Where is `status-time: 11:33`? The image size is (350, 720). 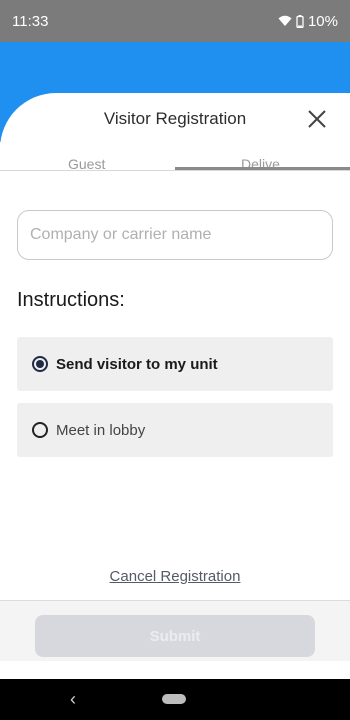
status-time: 11:33 is located at coordinates (30, 21).